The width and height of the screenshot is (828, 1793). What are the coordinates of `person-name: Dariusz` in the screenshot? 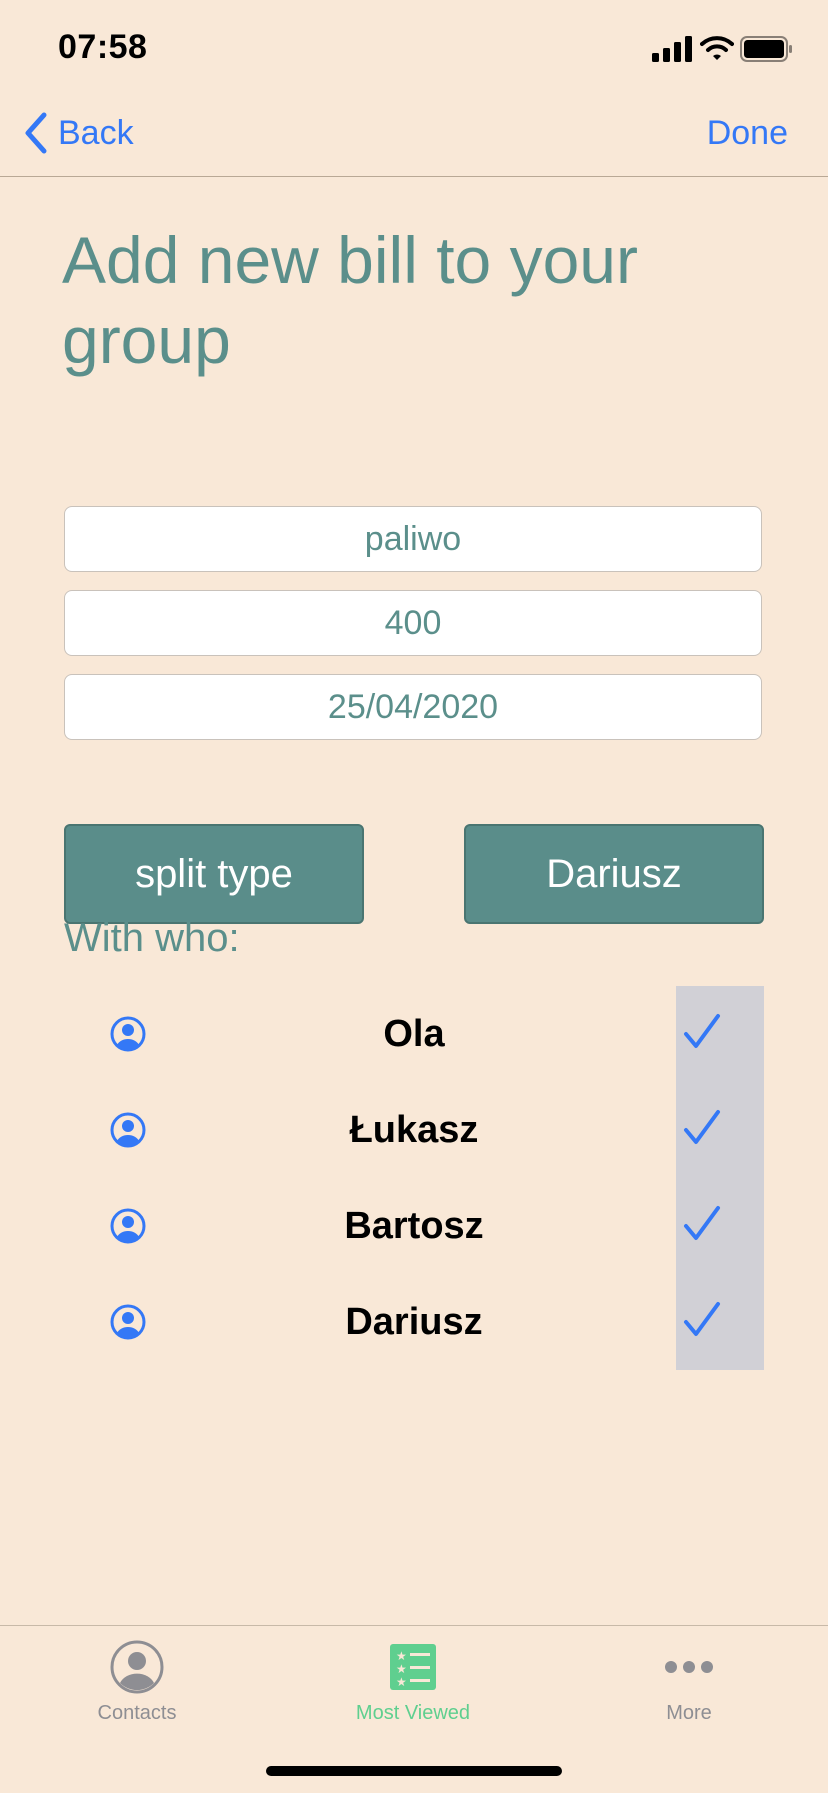 It's located at (414, 1321).